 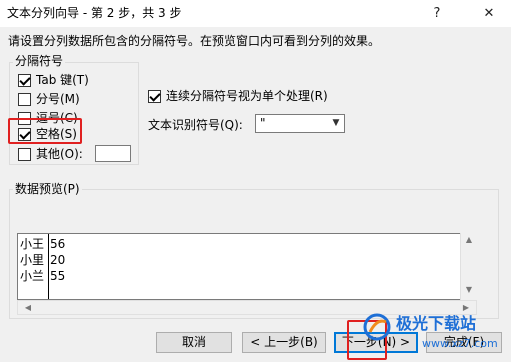 I want to click on consecutive-checkbox-row: 连续分隔符号视为单个处理(R), so click(x=238, y=96).